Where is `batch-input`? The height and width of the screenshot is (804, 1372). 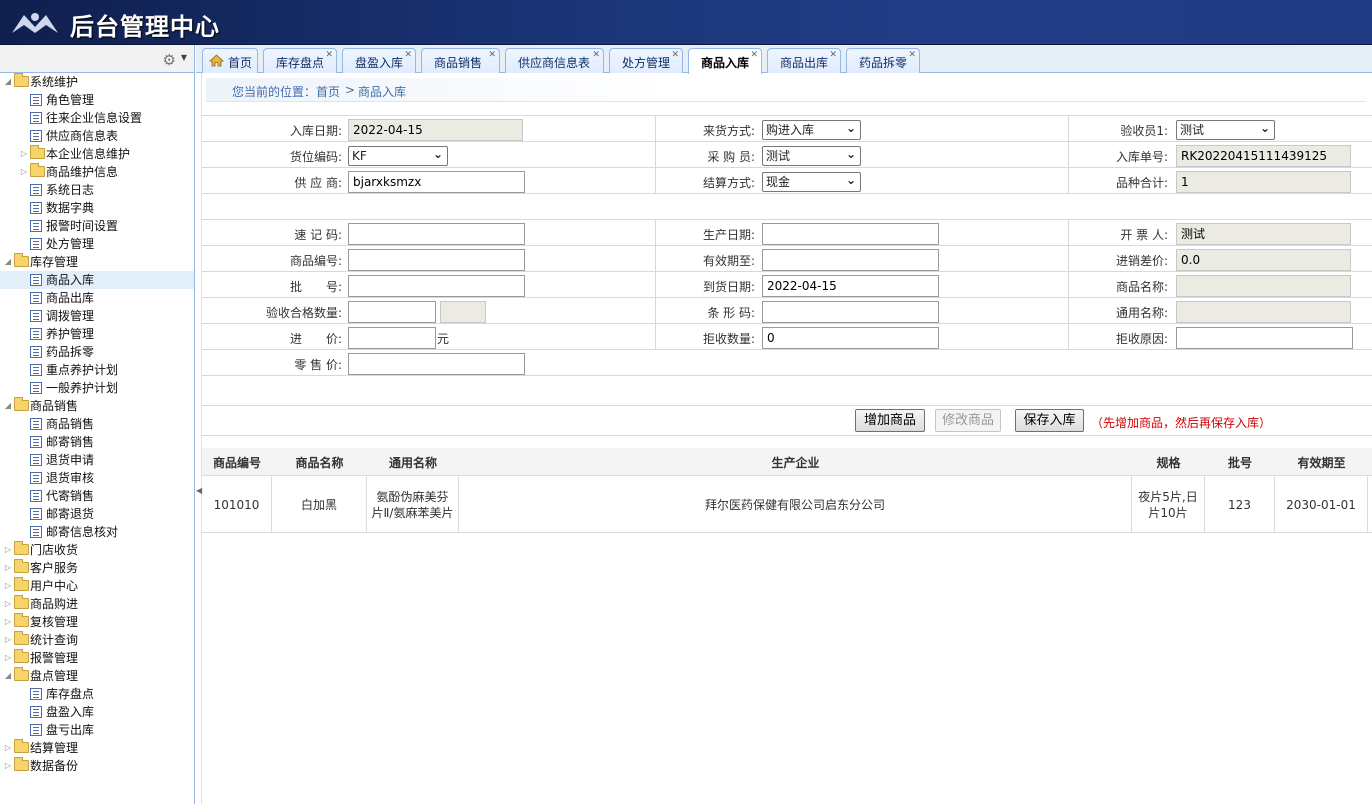 batch-input is located at coordinates (436, 286).